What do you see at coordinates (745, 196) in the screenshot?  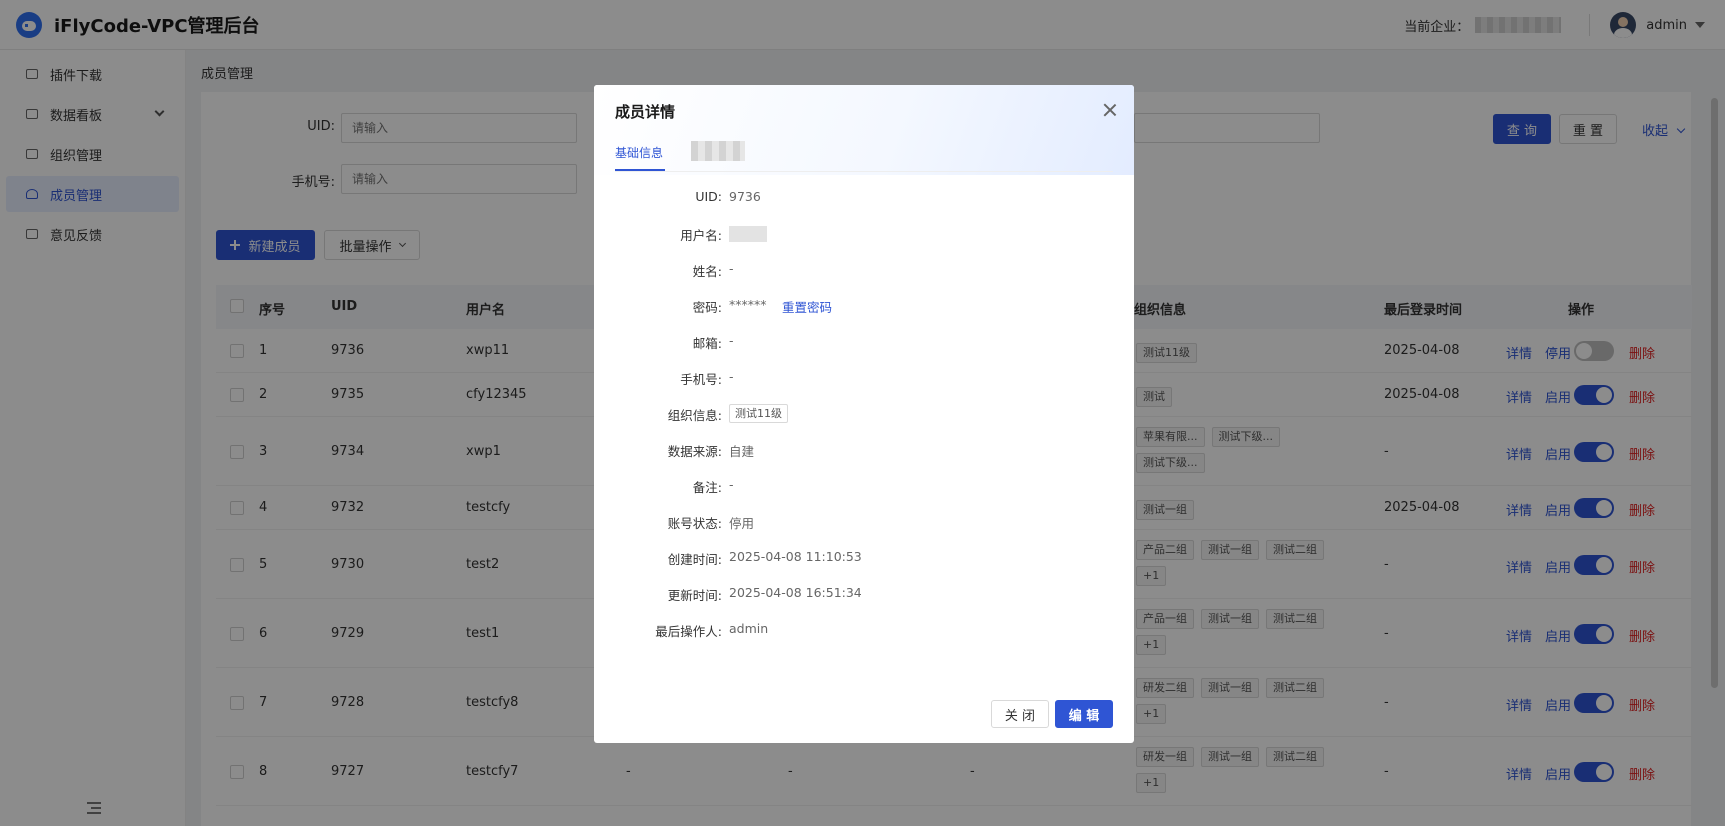 I see `detail-value: 9736` at bounding box center [745, 196].